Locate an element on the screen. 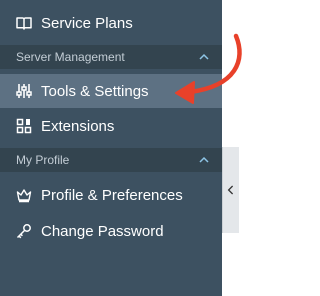 This screenshot has width=320, height=296. sidebar-item-change-password: Change Password is located at coordinates (111, 231).